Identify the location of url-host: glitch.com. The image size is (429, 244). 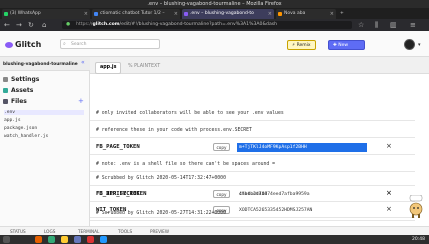
(106, 24).